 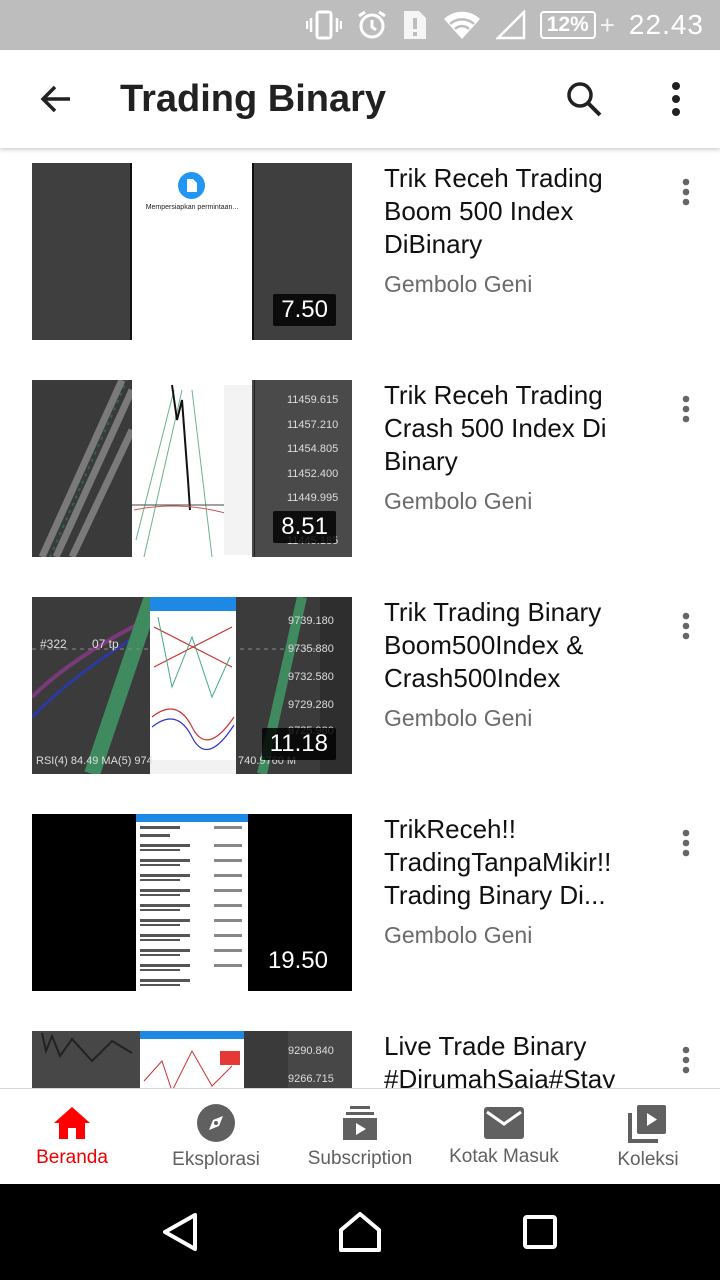 I want to click on app-bar: Trading Binary, so click(x=360, y=99).